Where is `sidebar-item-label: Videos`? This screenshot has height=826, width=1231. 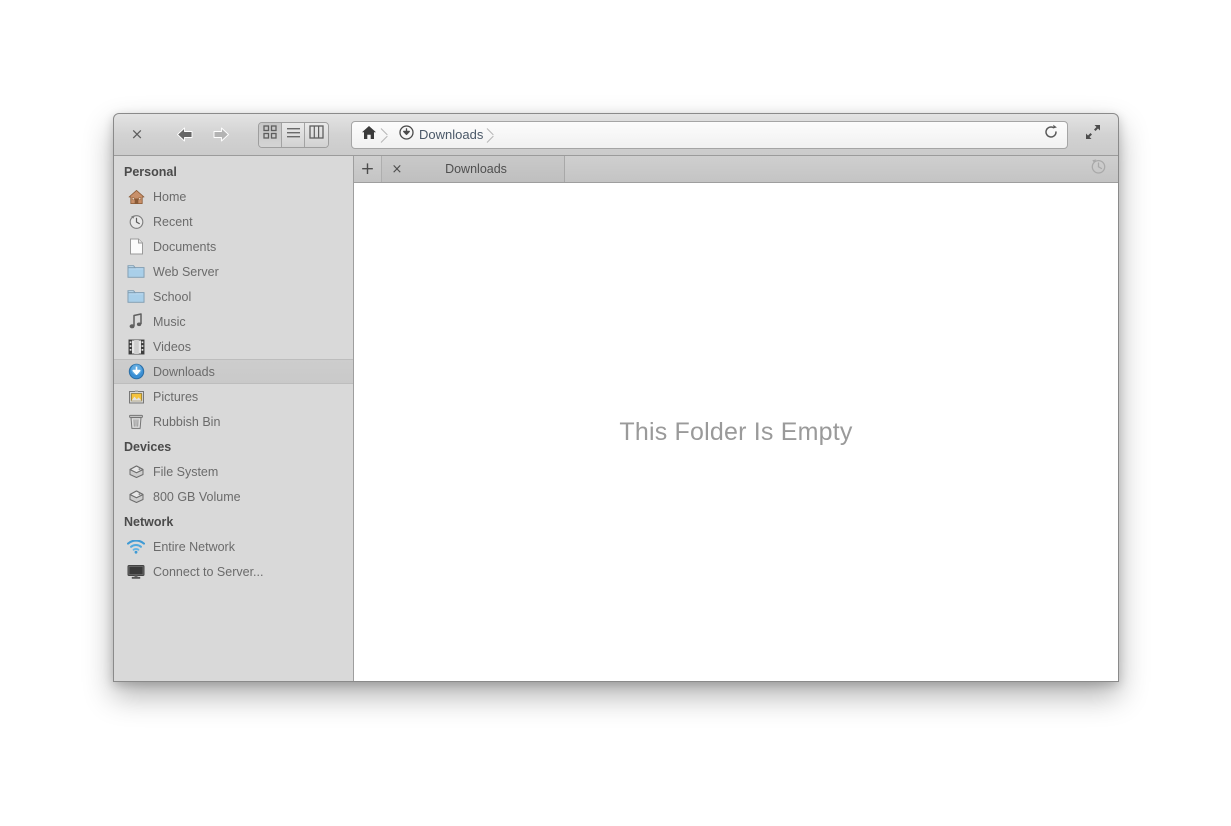
sidebar-item-label: Videos is located at coordinates (172, 346).